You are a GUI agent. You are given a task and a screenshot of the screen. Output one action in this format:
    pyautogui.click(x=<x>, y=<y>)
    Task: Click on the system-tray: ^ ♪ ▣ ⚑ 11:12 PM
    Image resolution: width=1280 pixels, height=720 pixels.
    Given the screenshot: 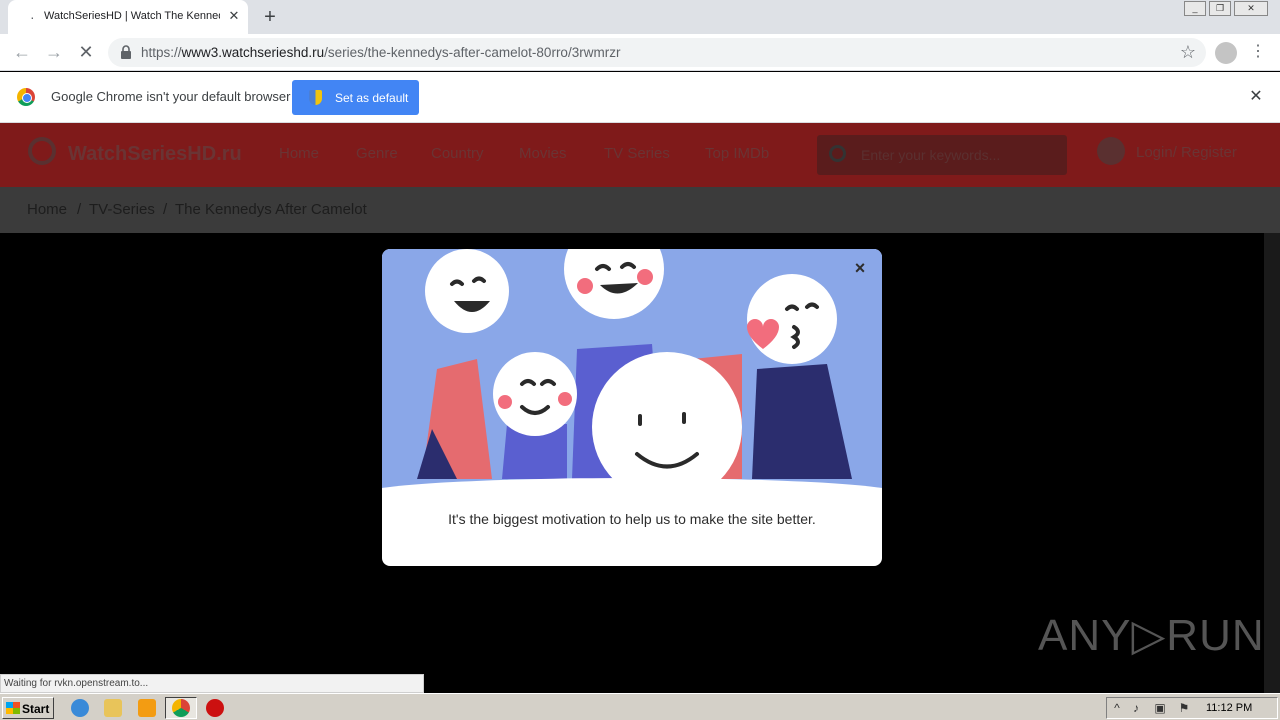 What is the action you would take?
    pyautogui.click(x=1192, y=708)
    